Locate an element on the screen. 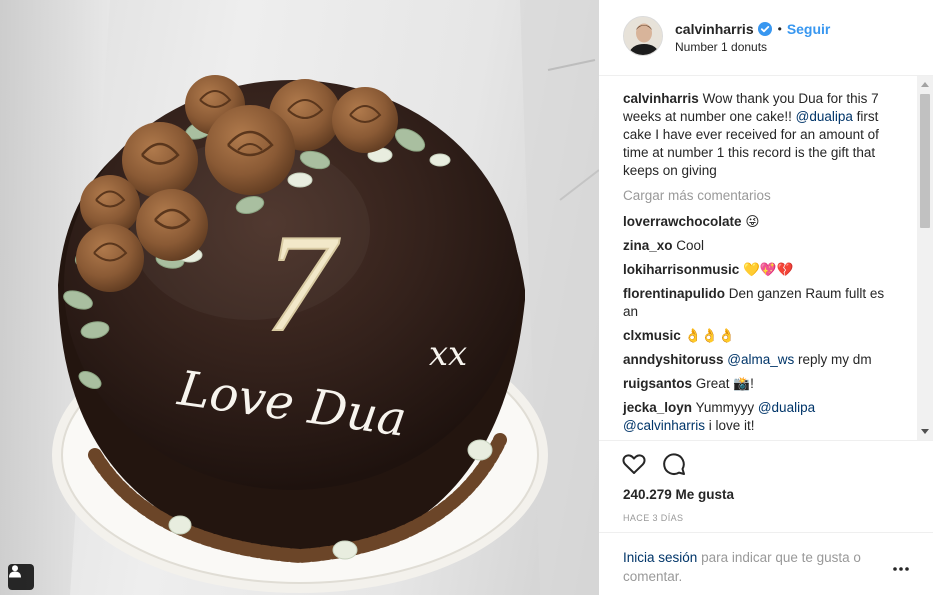  scroll-up-arrow is located at coordinates (925, 84).